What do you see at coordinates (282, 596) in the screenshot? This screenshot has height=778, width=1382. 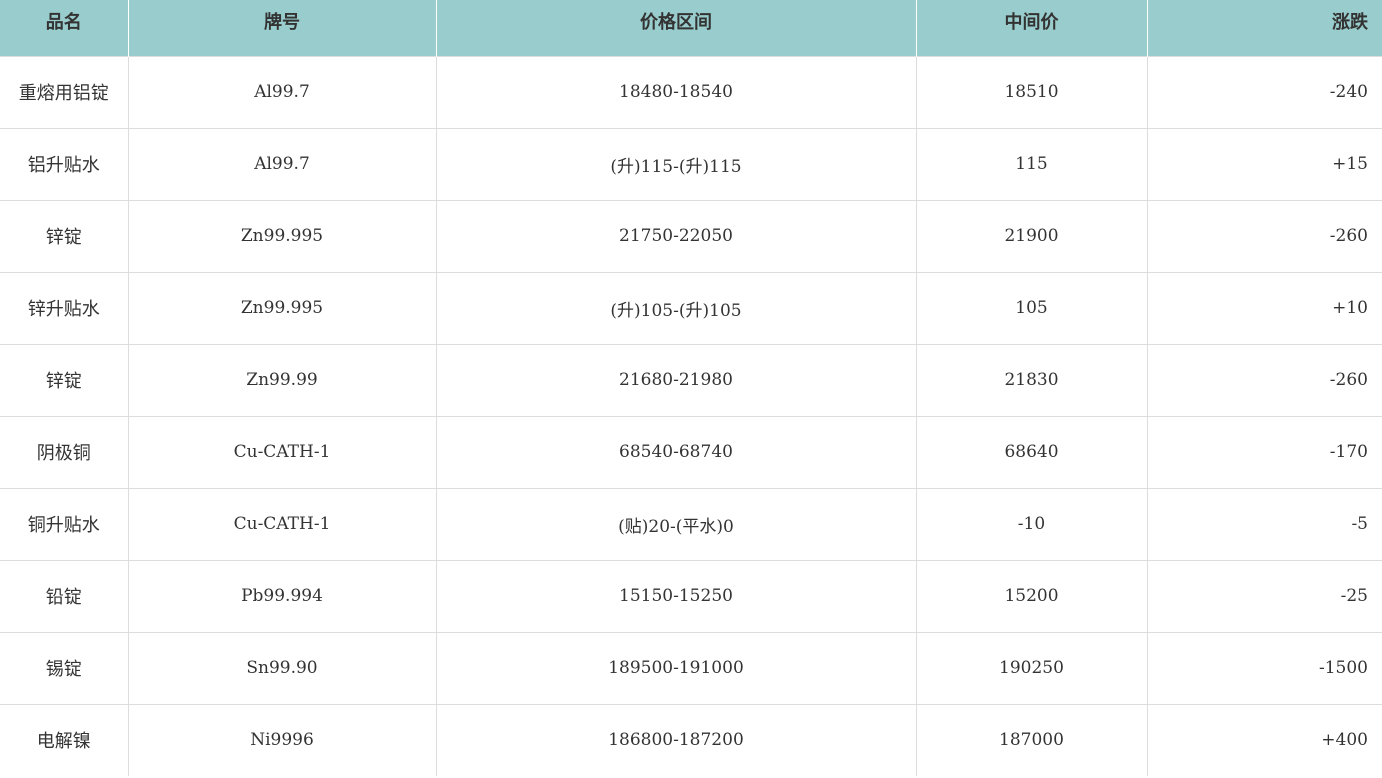 I see `cell-grade: Pb99.994` at bounding box center [282, 596].